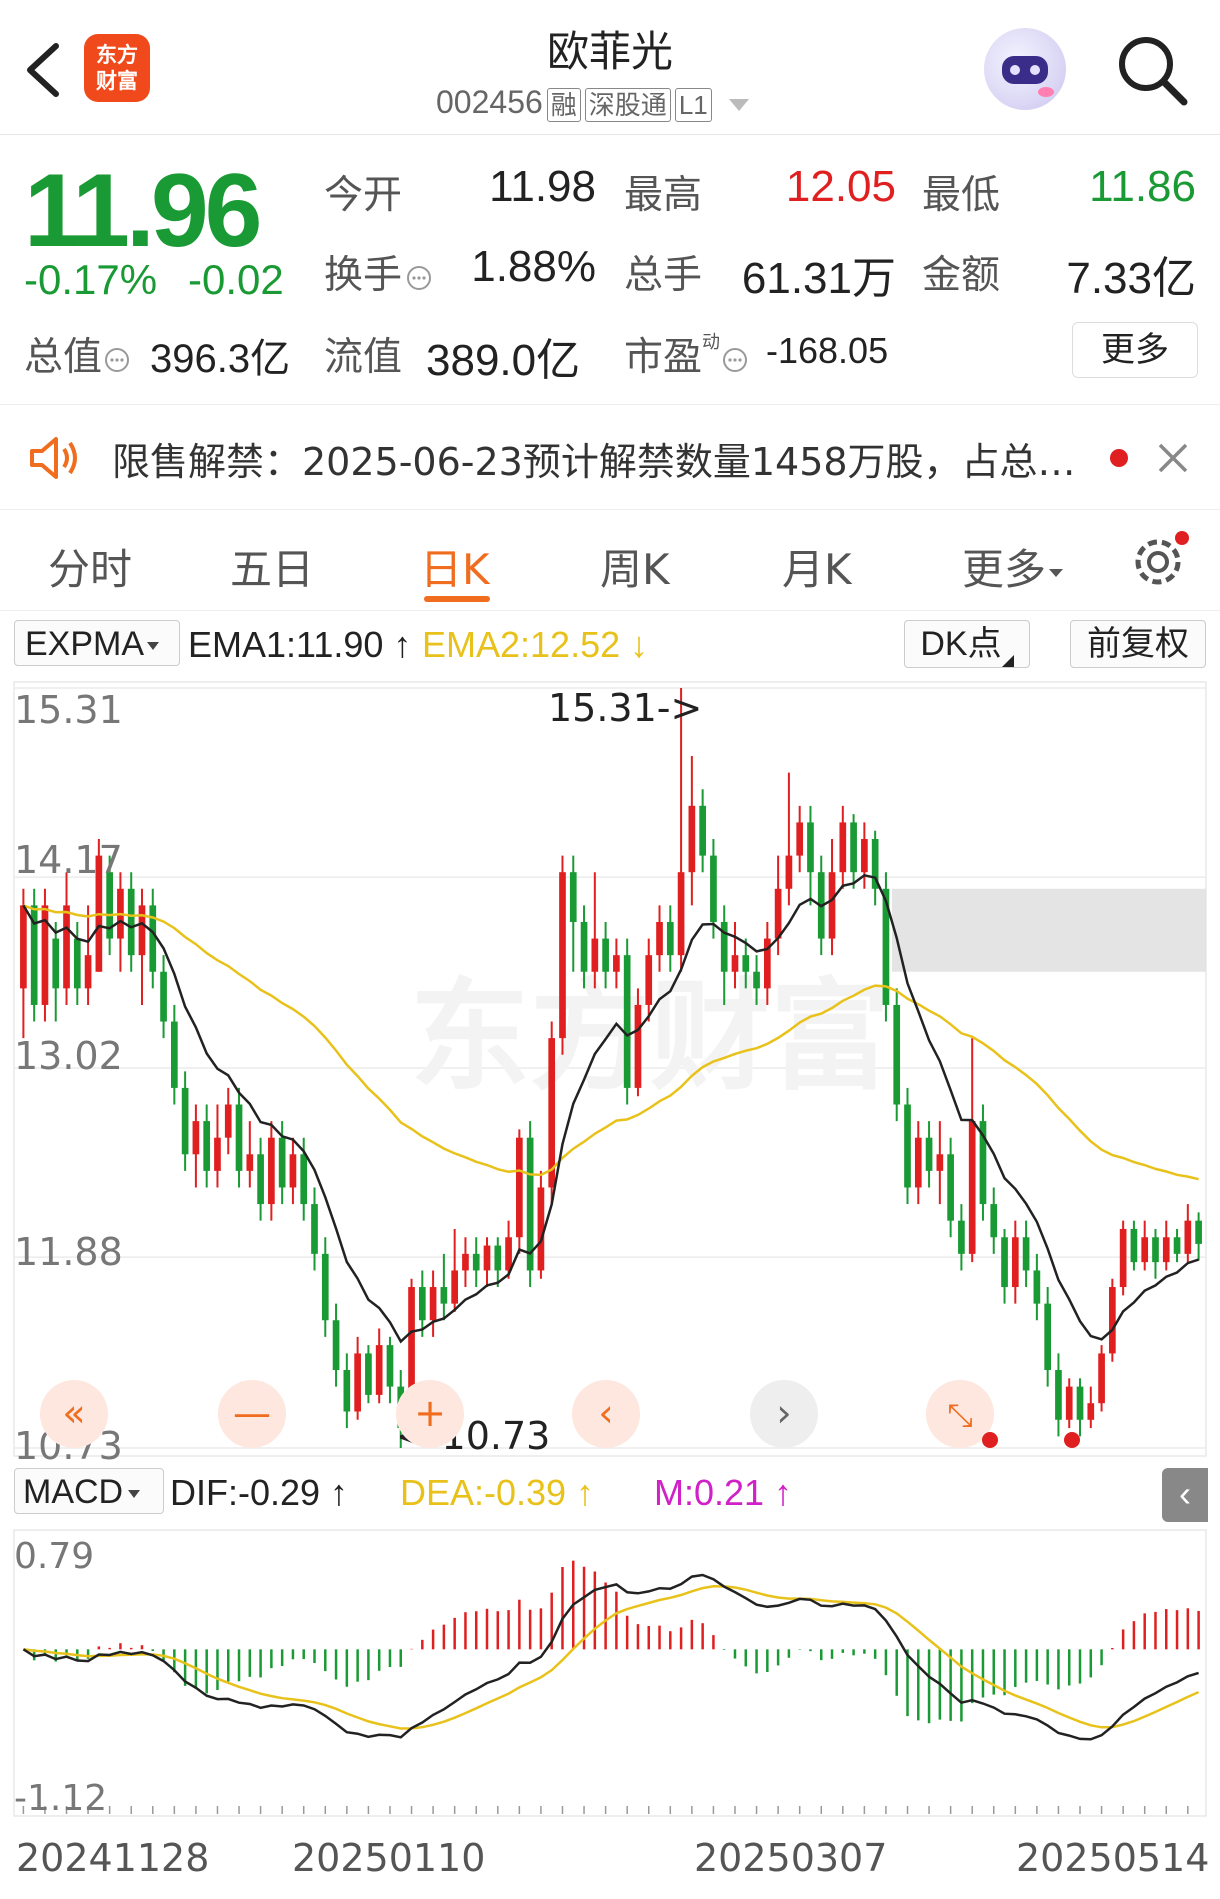  What do you see at coordinates (791, 1858) in the screenshot?
I see `x-tick-label: 20250307` at bounding box center [791, 1858].